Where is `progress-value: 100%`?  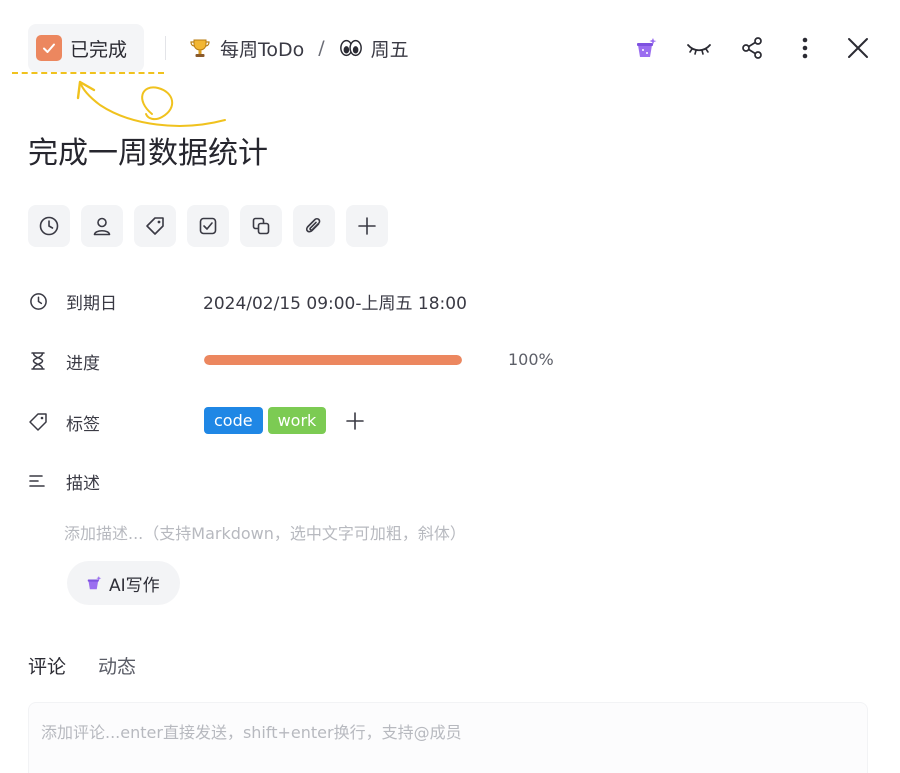
progress-value: 100% is located at coordinates (531, 359).